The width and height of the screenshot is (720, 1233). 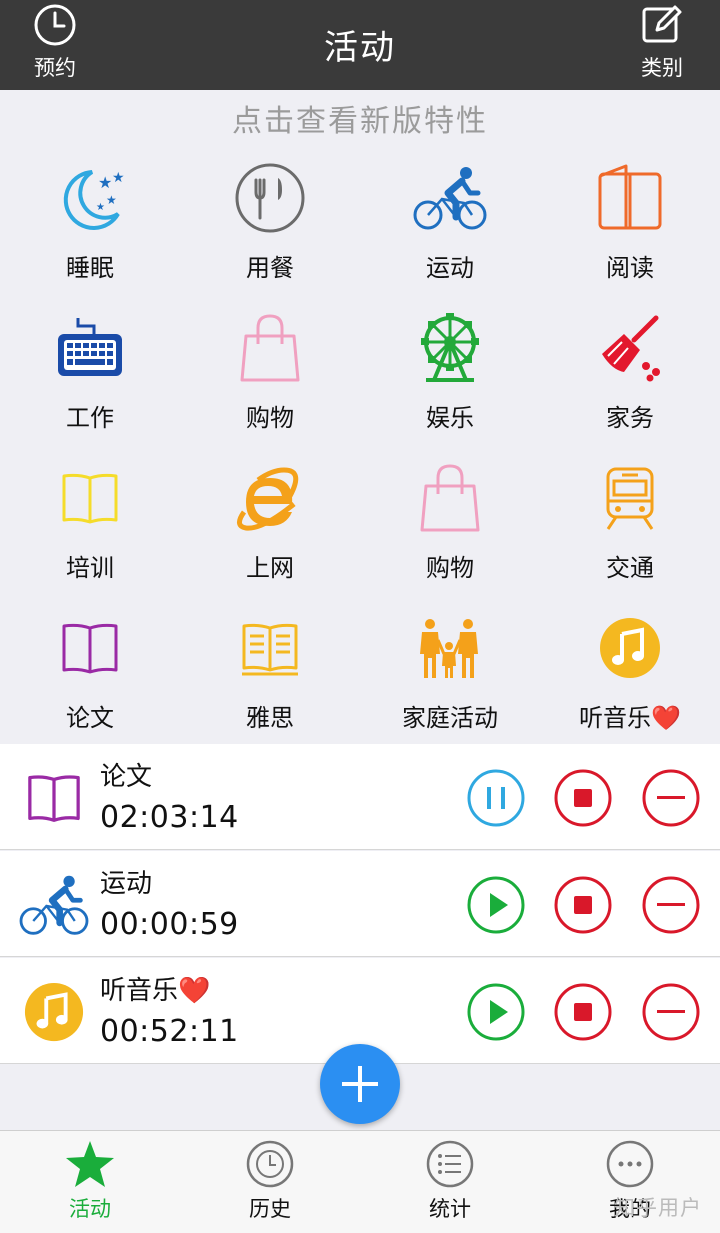 I want to click on list-item: 论文 02:03:14, so click(x=360, y=797).